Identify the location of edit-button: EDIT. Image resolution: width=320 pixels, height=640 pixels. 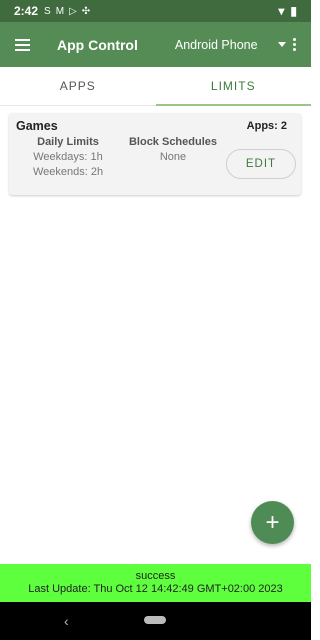
(261, 164).